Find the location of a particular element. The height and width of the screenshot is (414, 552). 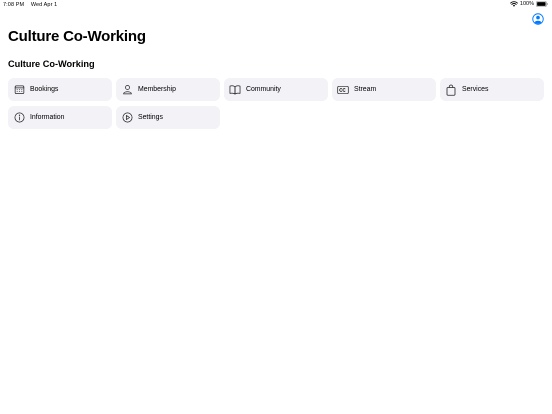

captions-icon is located at coordinates (343, 90).